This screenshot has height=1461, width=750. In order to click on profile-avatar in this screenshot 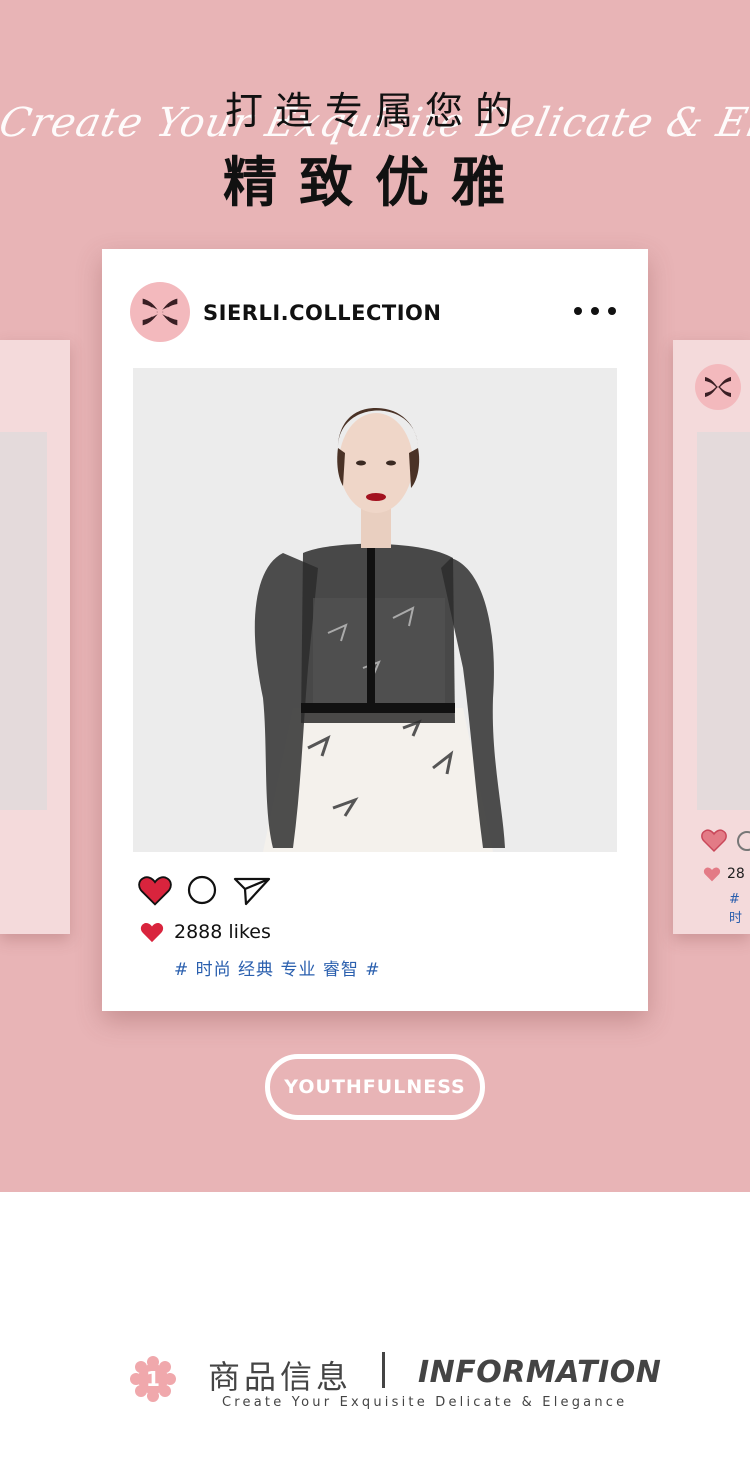, I will do `click(160, 312)`.